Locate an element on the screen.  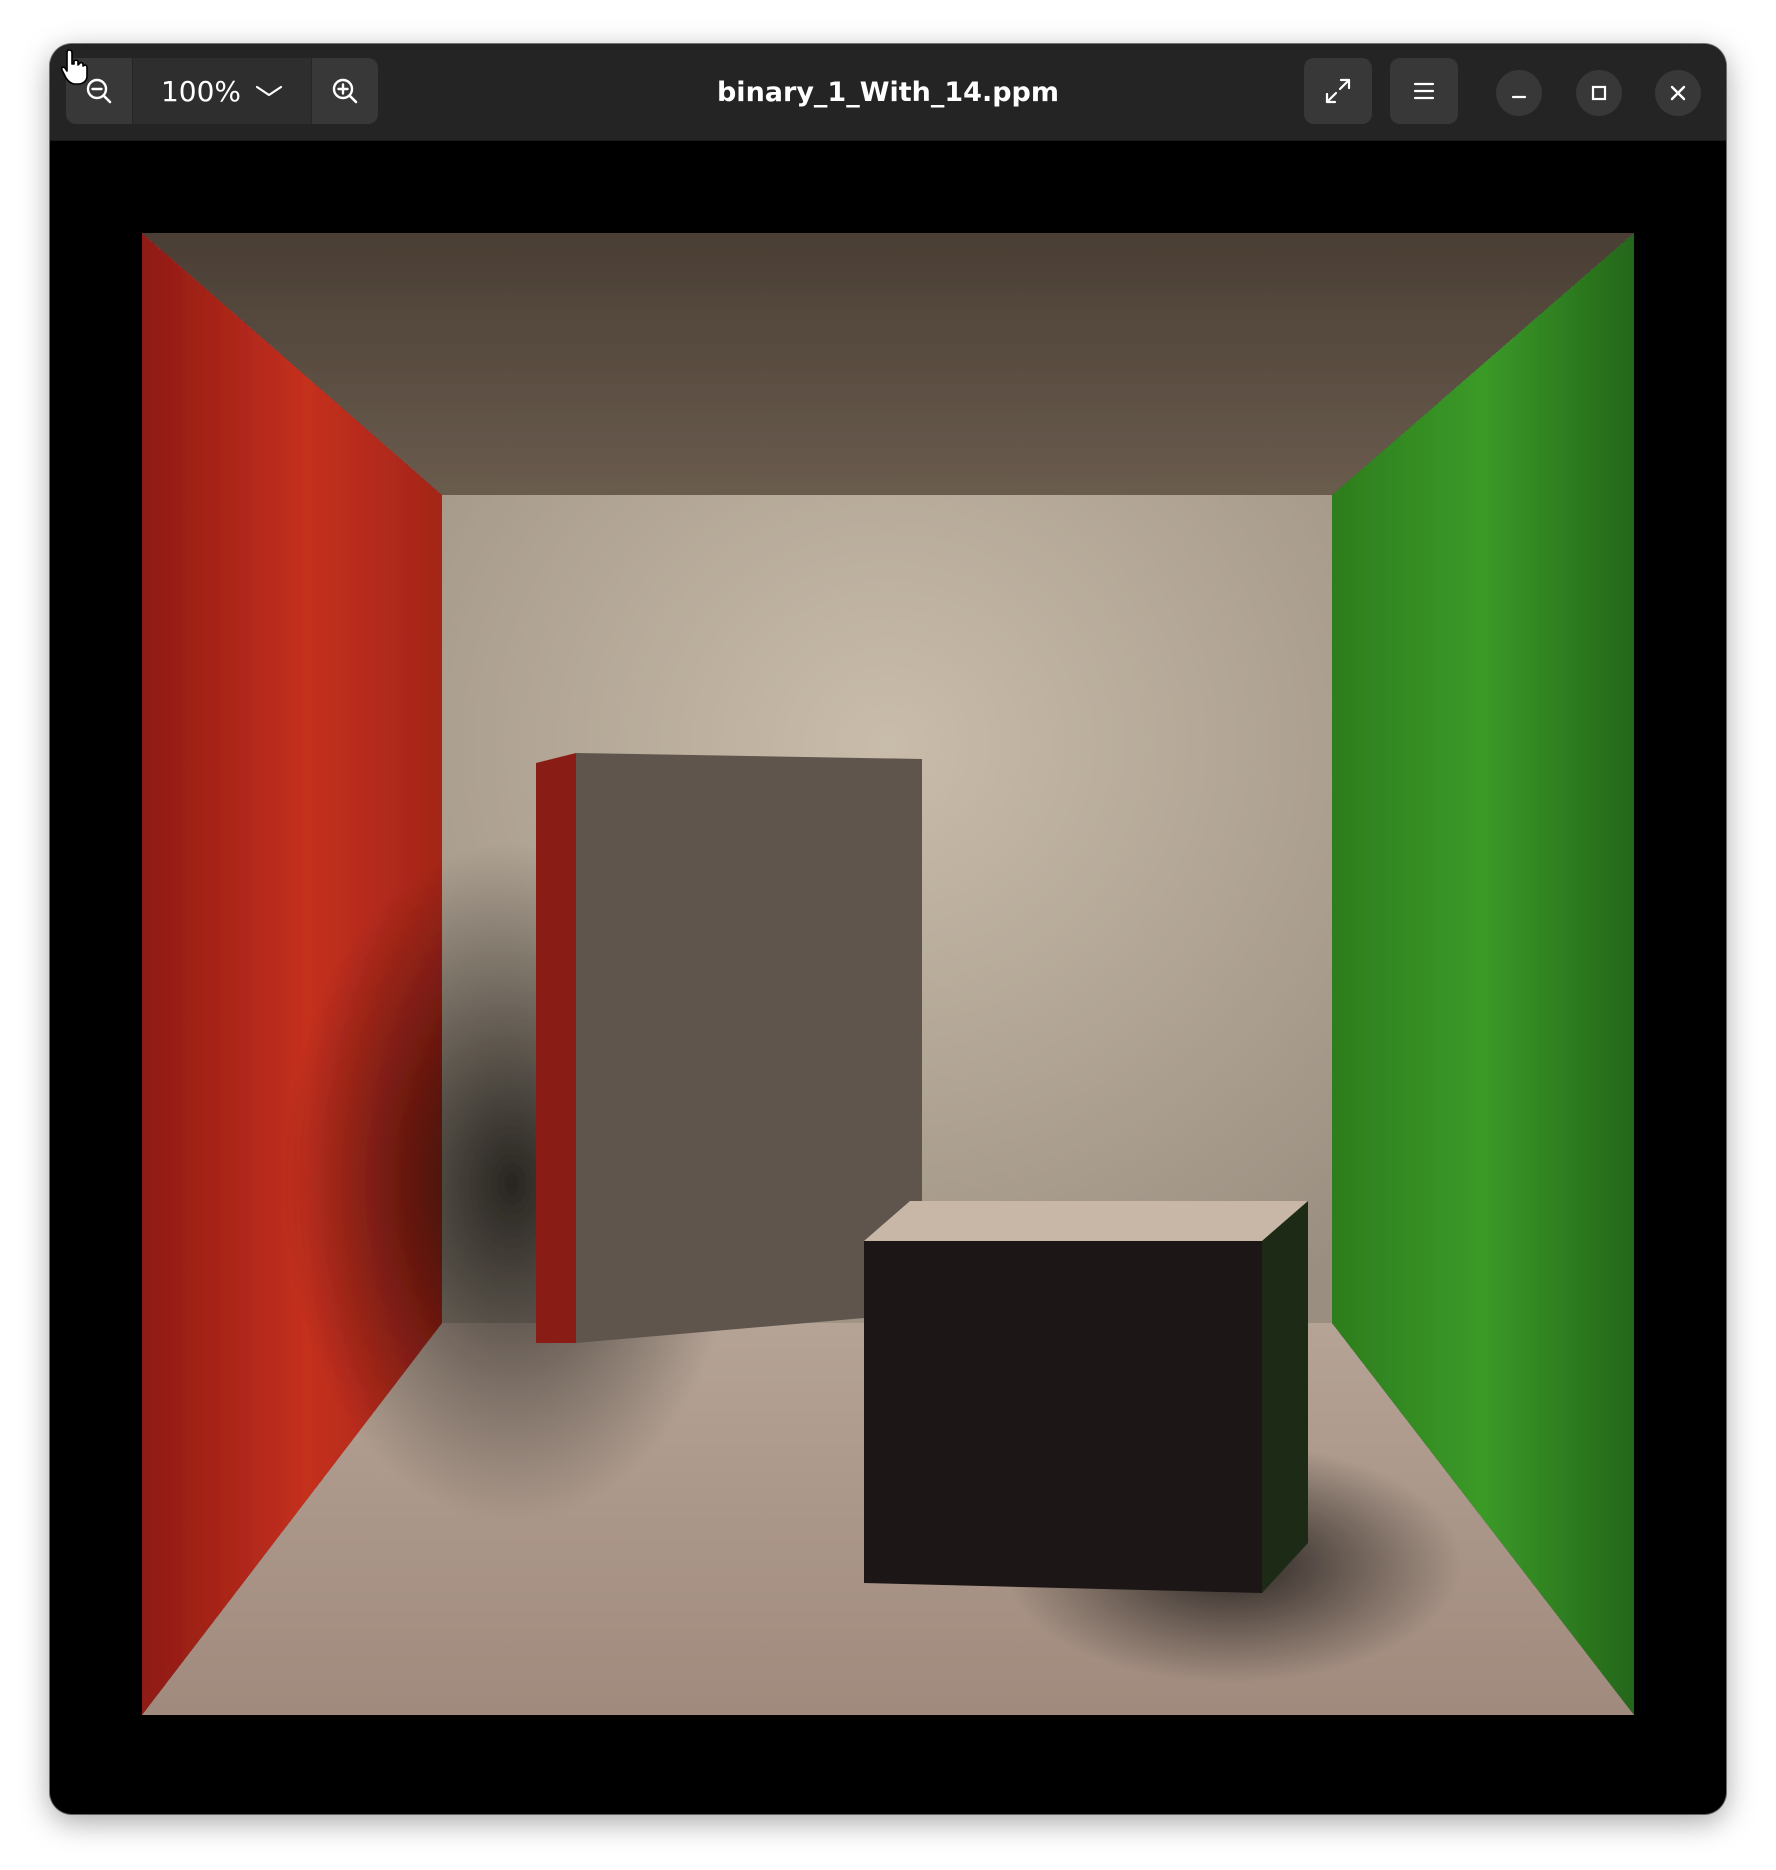
main-menu-button is located at coordinates (1424, 91).